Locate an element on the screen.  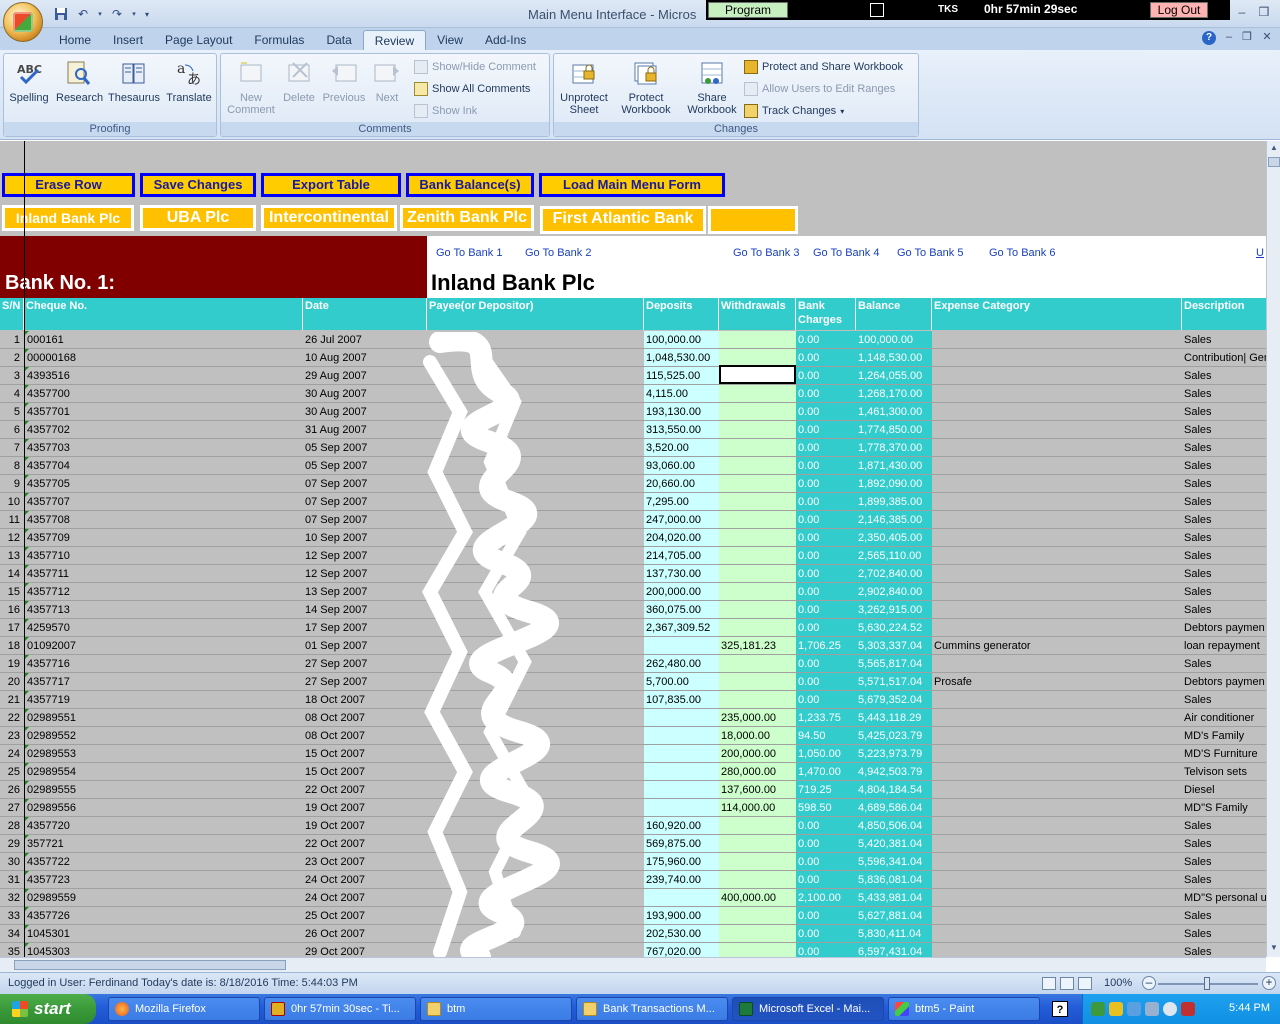
cheque-cell: 4357710 is located at coordinates (163, 556).